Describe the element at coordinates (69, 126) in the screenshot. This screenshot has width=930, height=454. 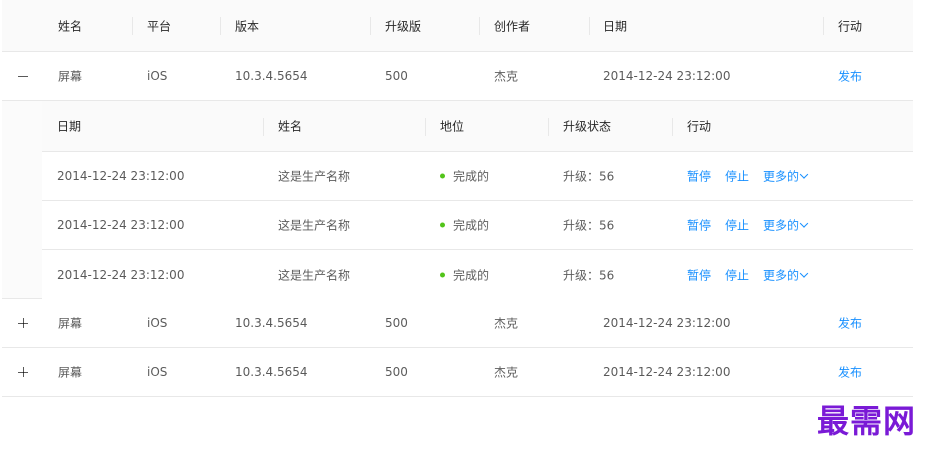
I see `nested-header-date: 日期` at that location.